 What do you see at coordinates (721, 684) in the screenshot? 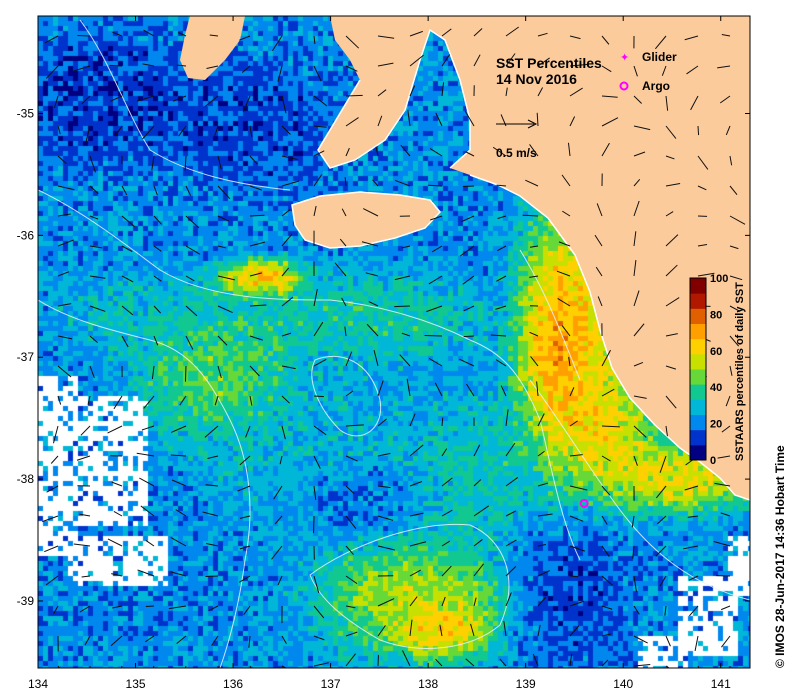
I see `x-tick-label: 141` at bounding box center [721, 684].